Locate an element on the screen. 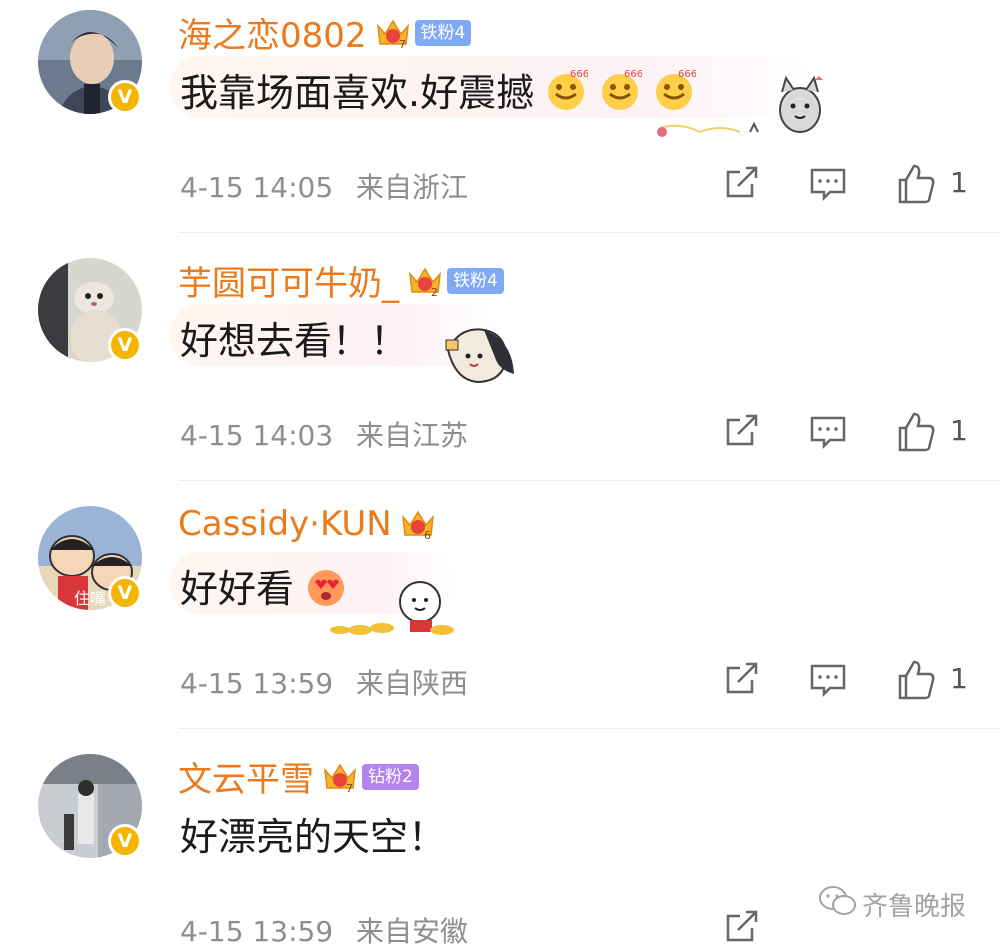 The image size is (1000, 950). username-row: Cassidy·KUN 6 is located at coordinates (307, 524).